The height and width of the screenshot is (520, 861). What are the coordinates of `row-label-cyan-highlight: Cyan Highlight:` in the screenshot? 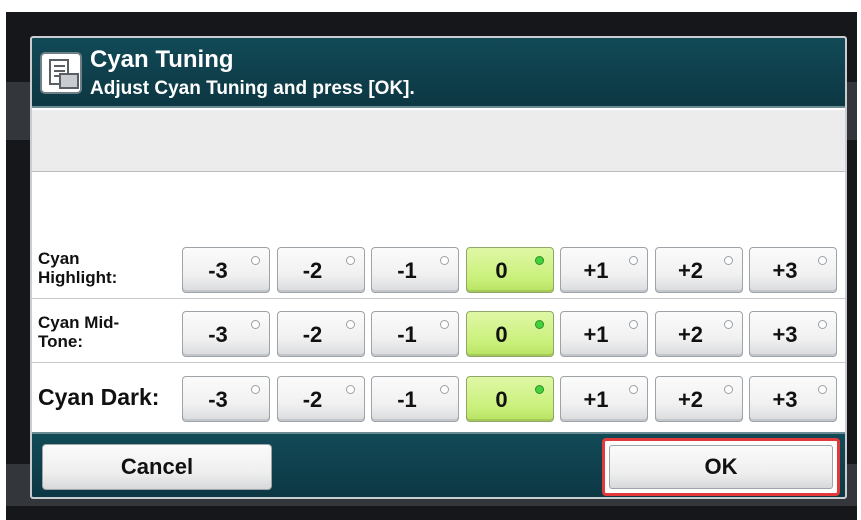 It's located at (78, 268).